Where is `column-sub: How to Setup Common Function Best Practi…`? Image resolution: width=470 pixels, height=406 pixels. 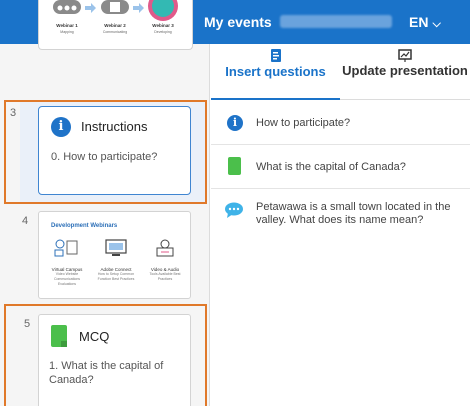 column-sub: How to Setup Common Function Best Practi… is located at coordinates (116, 276).